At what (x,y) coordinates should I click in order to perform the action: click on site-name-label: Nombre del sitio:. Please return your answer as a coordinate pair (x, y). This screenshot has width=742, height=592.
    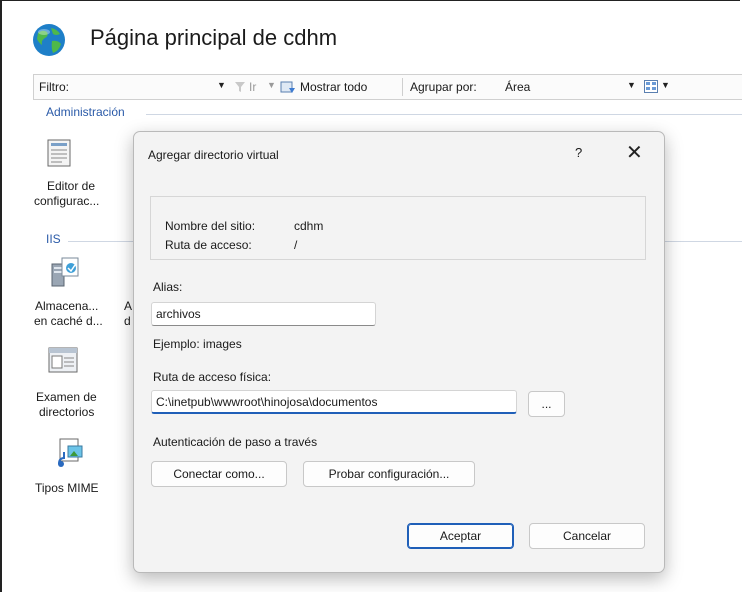
    Looking at the image, I should click on (210, 226).